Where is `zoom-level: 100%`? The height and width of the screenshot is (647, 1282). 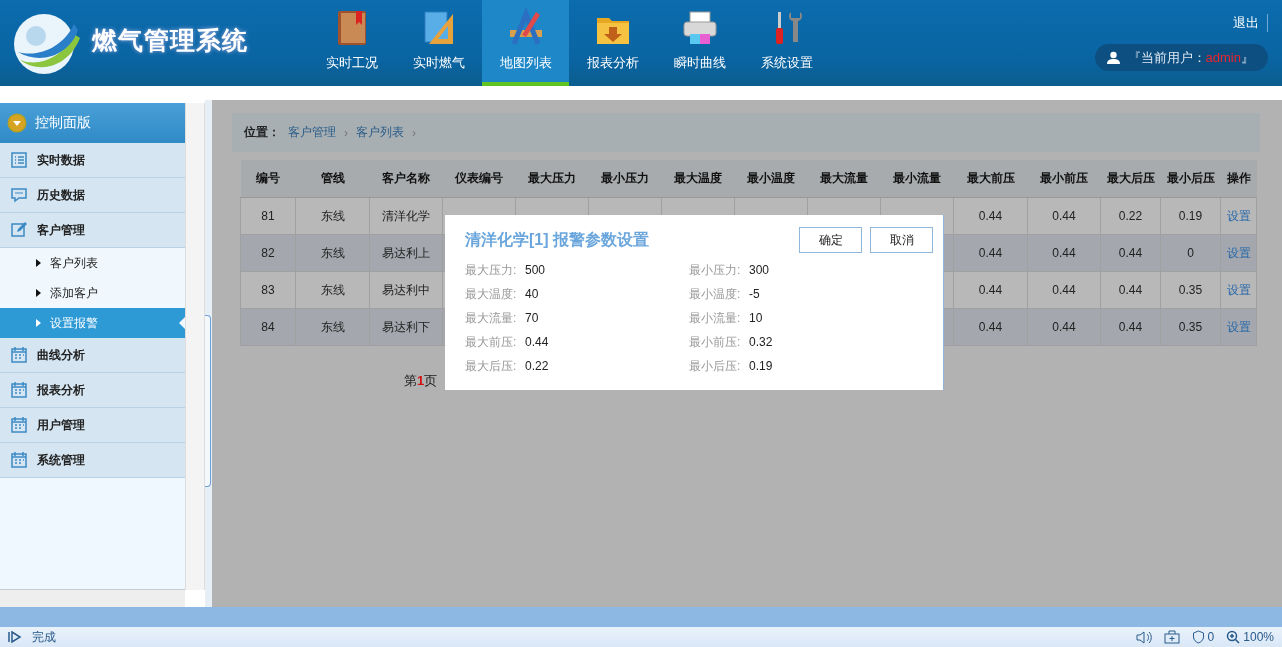 zoom-level: 100% is located at coordinates (1258, 637).